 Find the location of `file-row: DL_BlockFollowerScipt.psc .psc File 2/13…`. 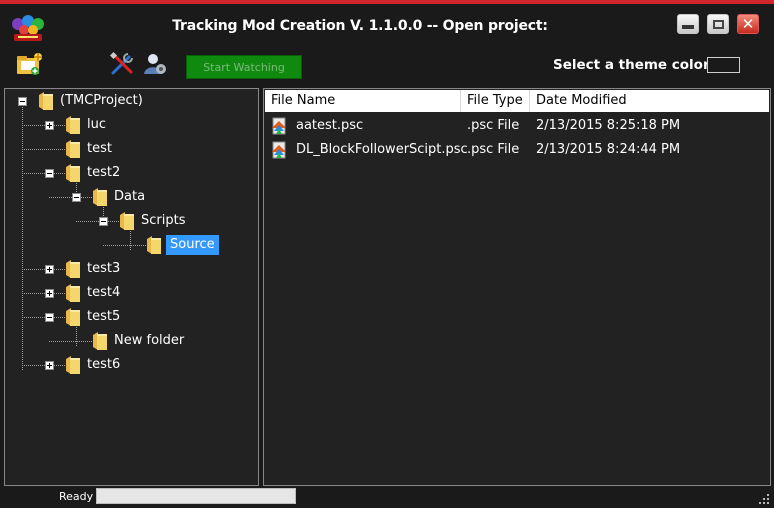

file-row: DL_BlockFollowerScipt.psc .psc File 2/13… is located at coordinates (517, 150).